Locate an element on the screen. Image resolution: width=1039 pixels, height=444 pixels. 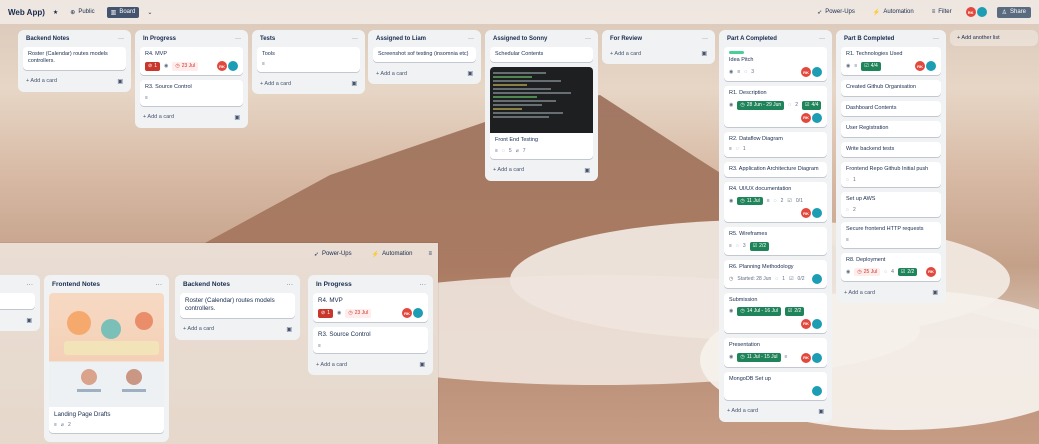
list-title: Assigned to Liam is located at coordinates (401, 39).